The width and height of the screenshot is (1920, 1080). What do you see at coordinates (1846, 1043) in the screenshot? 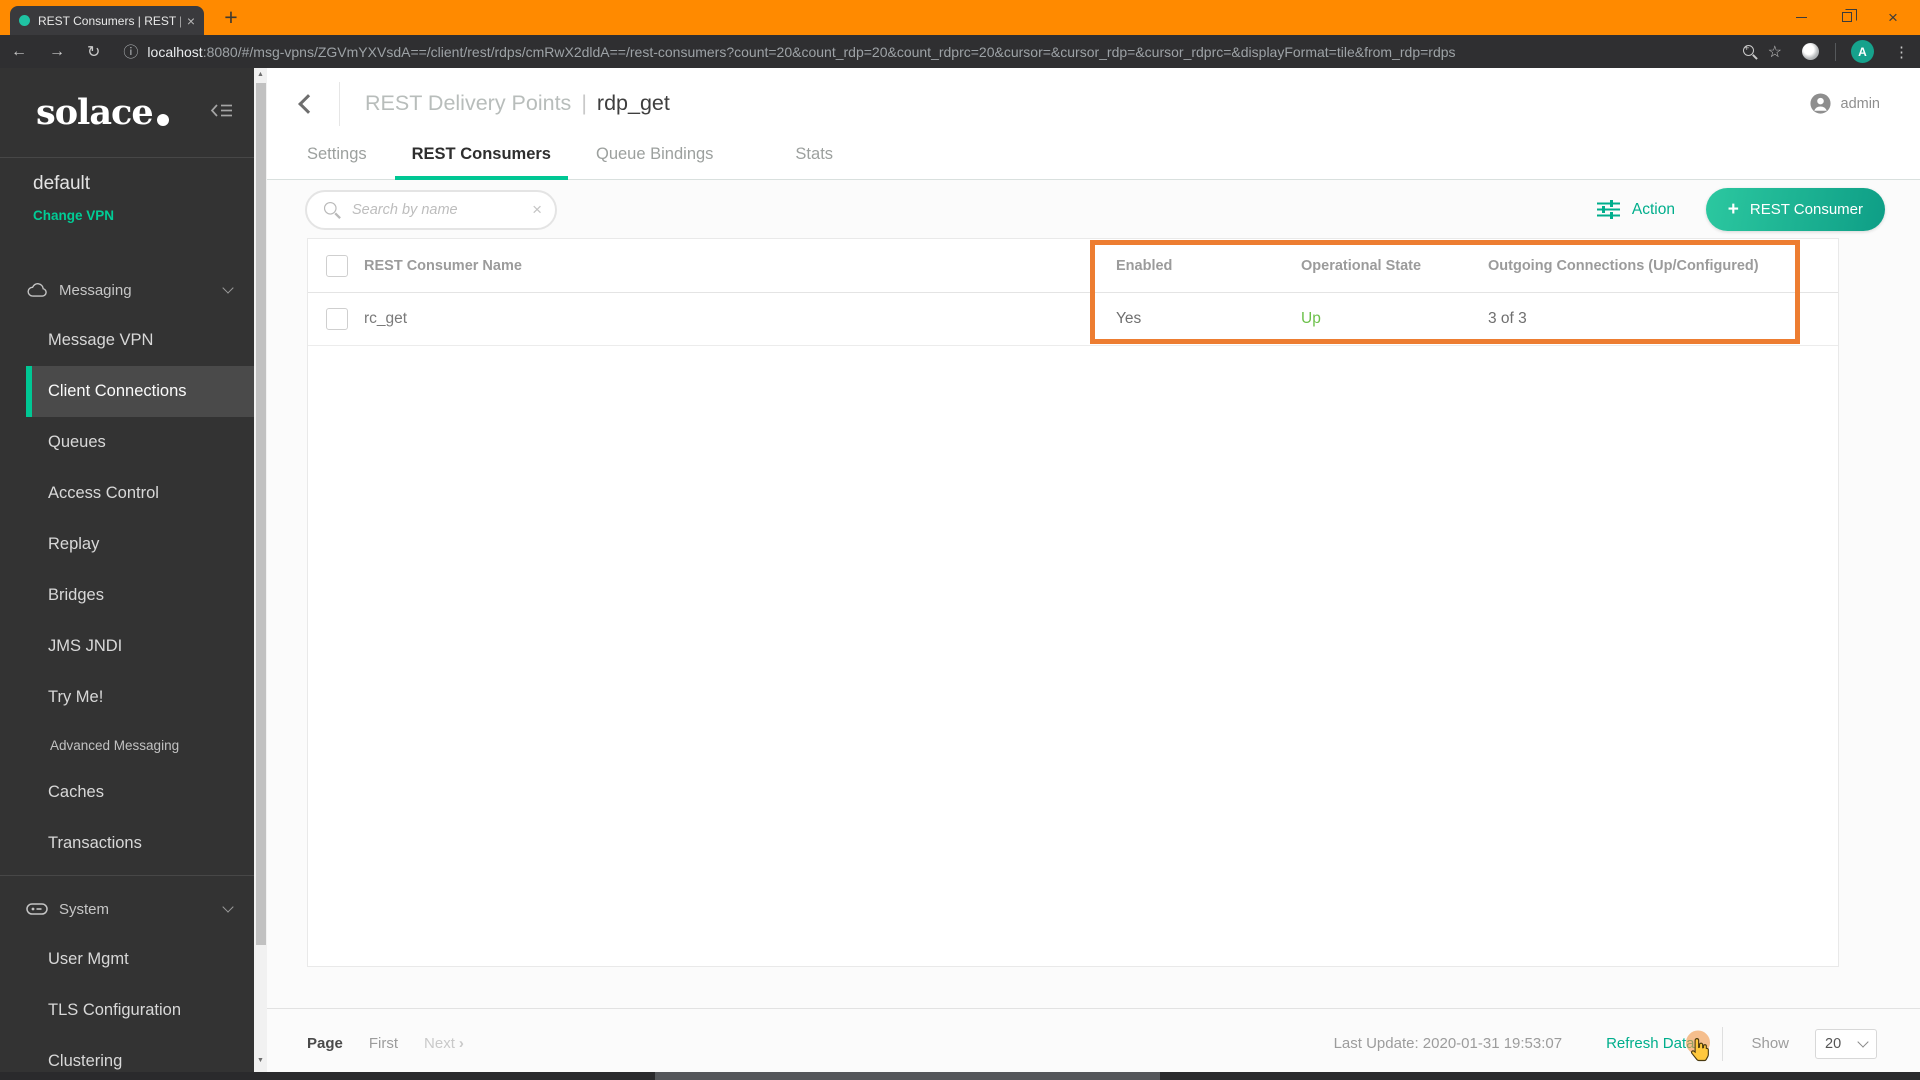
I see `page-size-select: 20` at bounding box center [1846, 1043].